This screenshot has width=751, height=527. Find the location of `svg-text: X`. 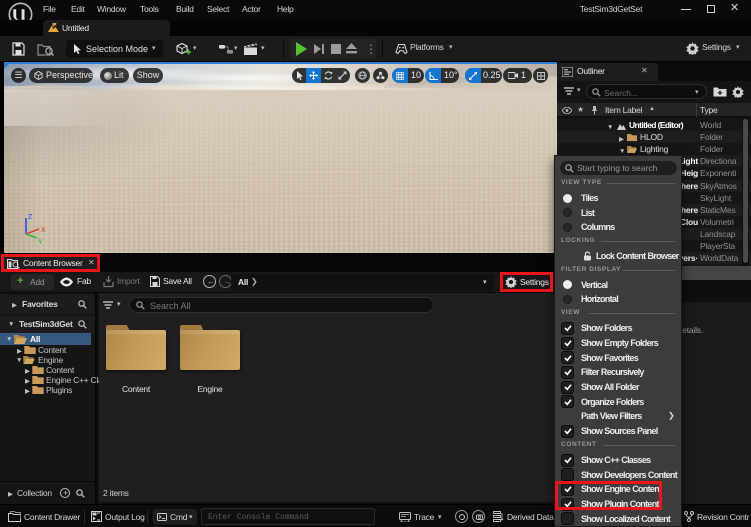

svg-text: X is located at coordinates (43, 230).